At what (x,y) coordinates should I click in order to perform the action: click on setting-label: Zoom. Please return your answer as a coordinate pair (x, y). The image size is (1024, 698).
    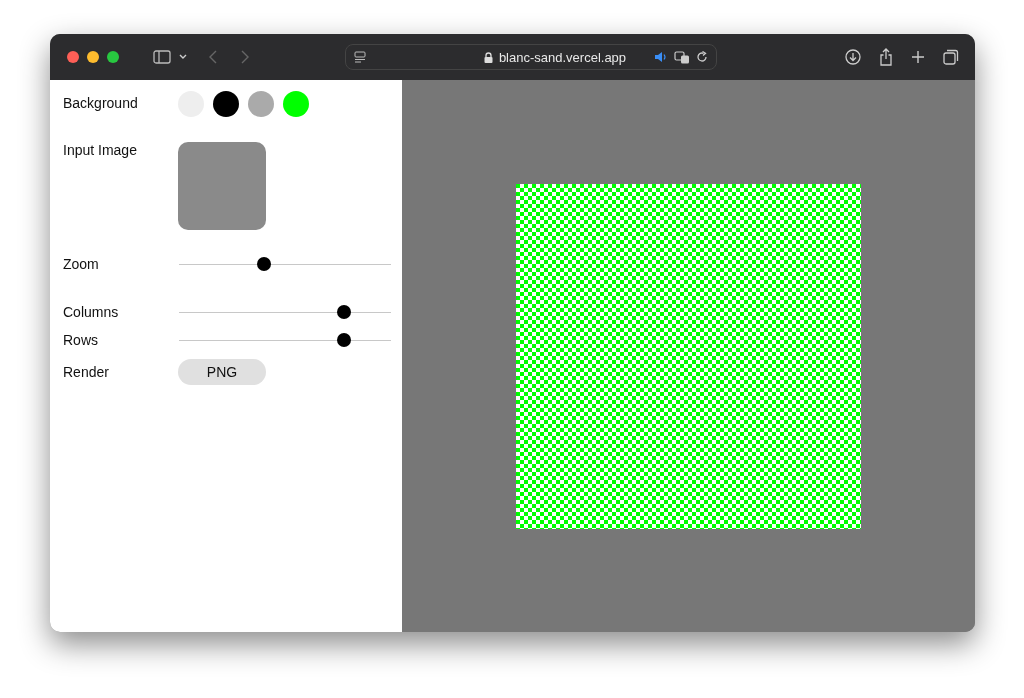
    Looking at the image, I should click on (81, 264).